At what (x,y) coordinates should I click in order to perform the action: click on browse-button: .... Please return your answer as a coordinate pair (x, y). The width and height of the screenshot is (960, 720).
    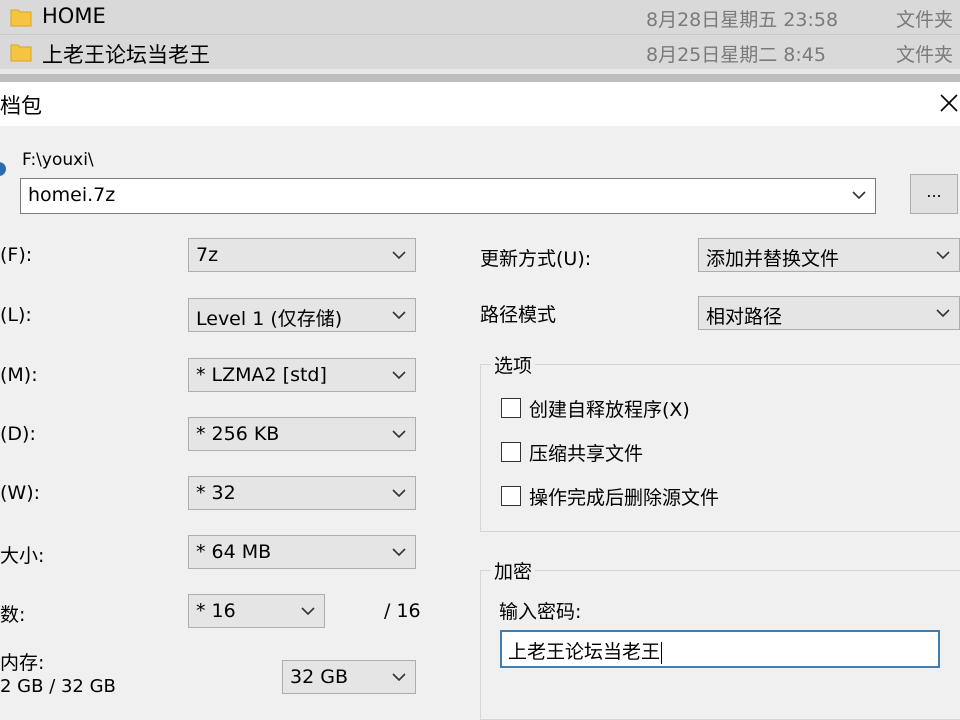
    Looking at the image, I should click on (934, 194).